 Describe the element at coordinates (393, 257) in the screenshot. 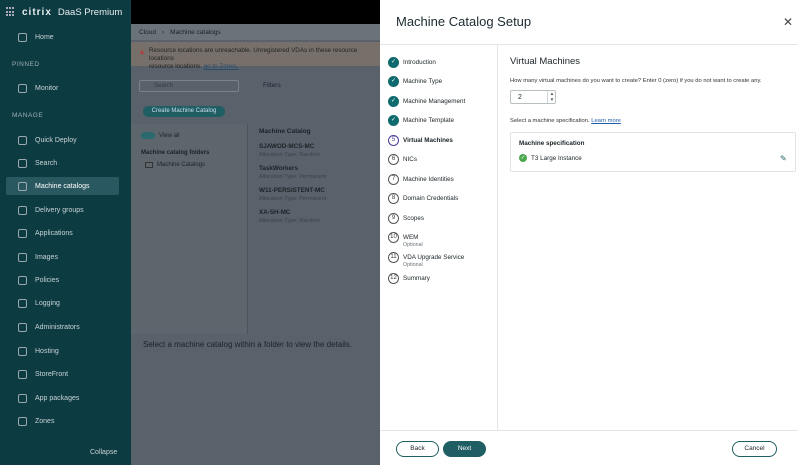

I see `step-number-icon: 11` at that location.